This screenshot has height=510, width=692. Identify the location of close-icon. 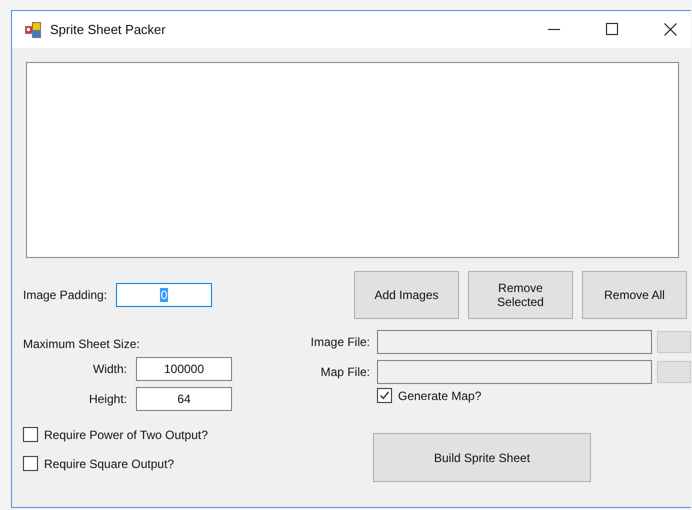
(670, 29).